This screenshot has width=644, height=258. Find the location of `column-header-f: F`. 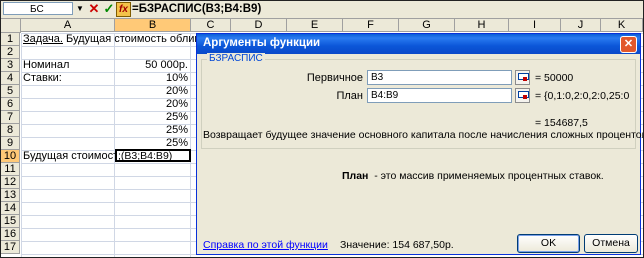

column-header-f: F is located at coordinates (371, 25).